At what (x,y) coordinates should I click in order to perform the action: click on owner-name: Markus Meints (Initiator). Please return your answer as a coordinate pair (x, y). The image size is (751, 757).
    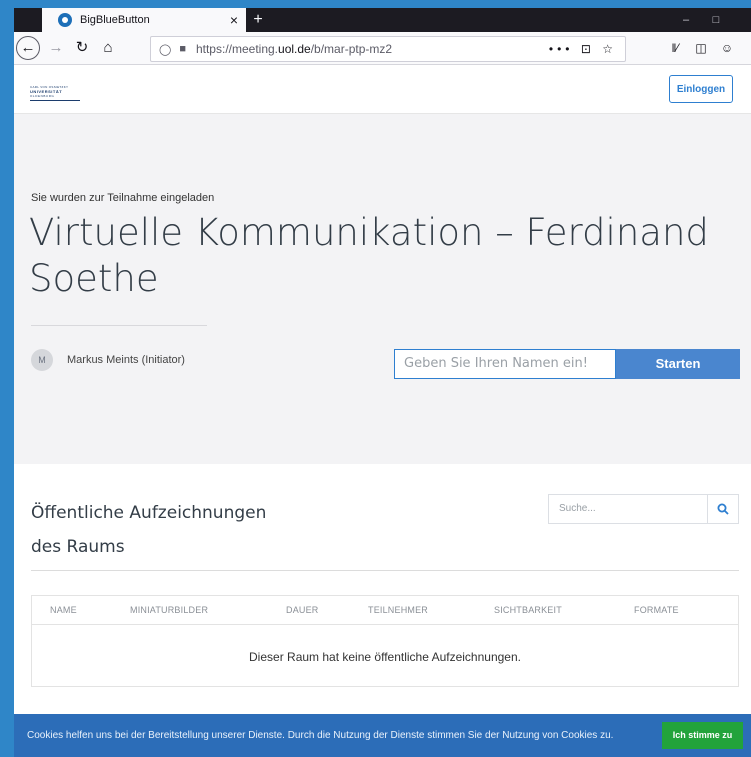
    Looking at the image, I should click on (126, 360).